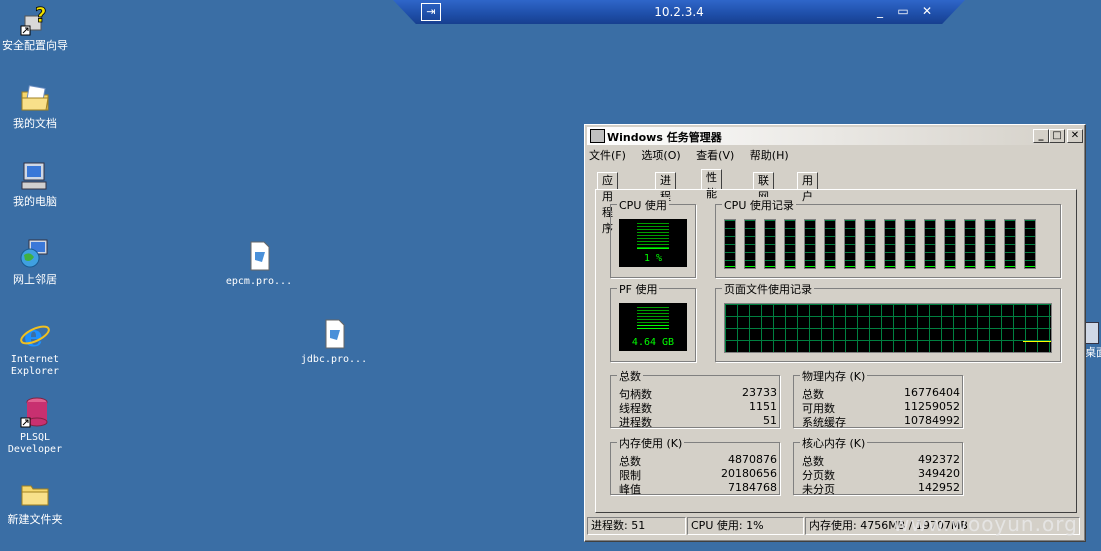 This screenshot has height=551, width=1101. Describe the element at coordinates (35, 254) in the screenshot. I see `network-globe-icon` at that location.